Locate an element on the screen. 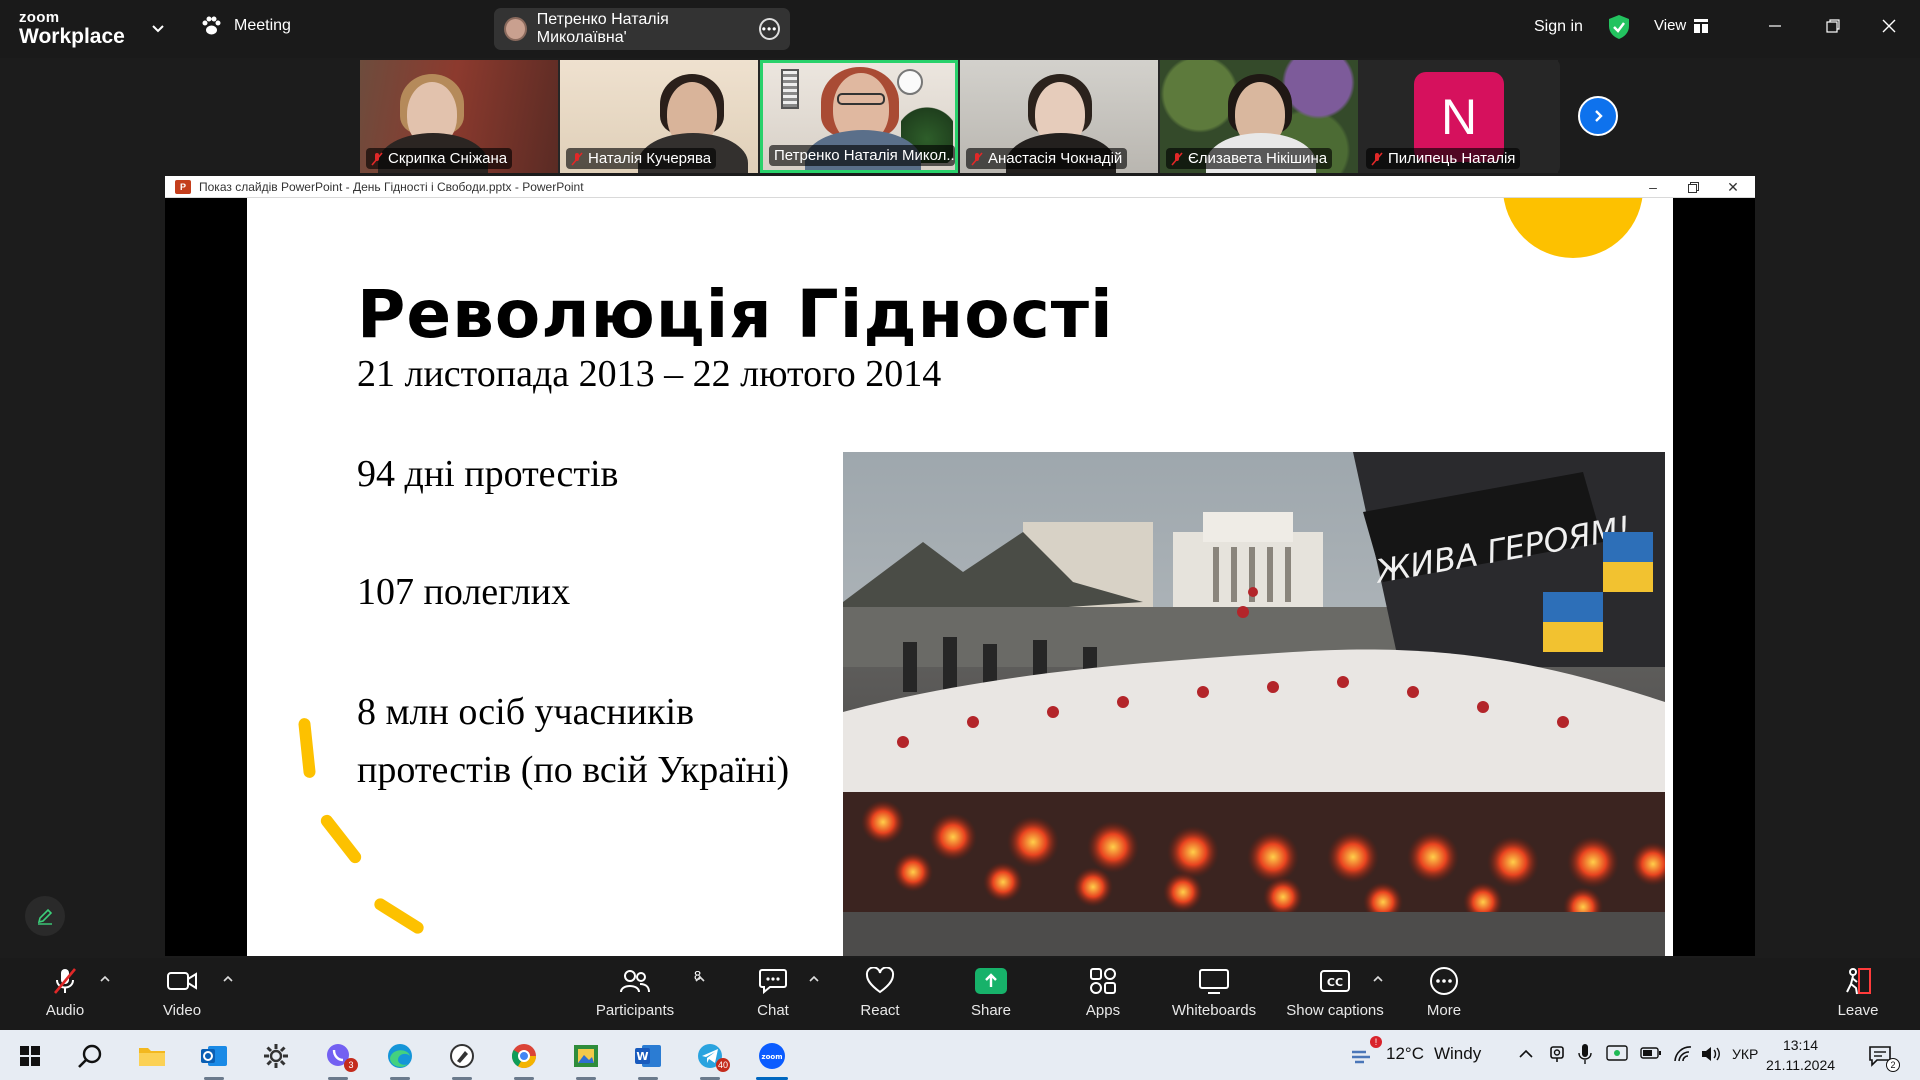  security-shield-icon is located at coordinates (1619, 27).